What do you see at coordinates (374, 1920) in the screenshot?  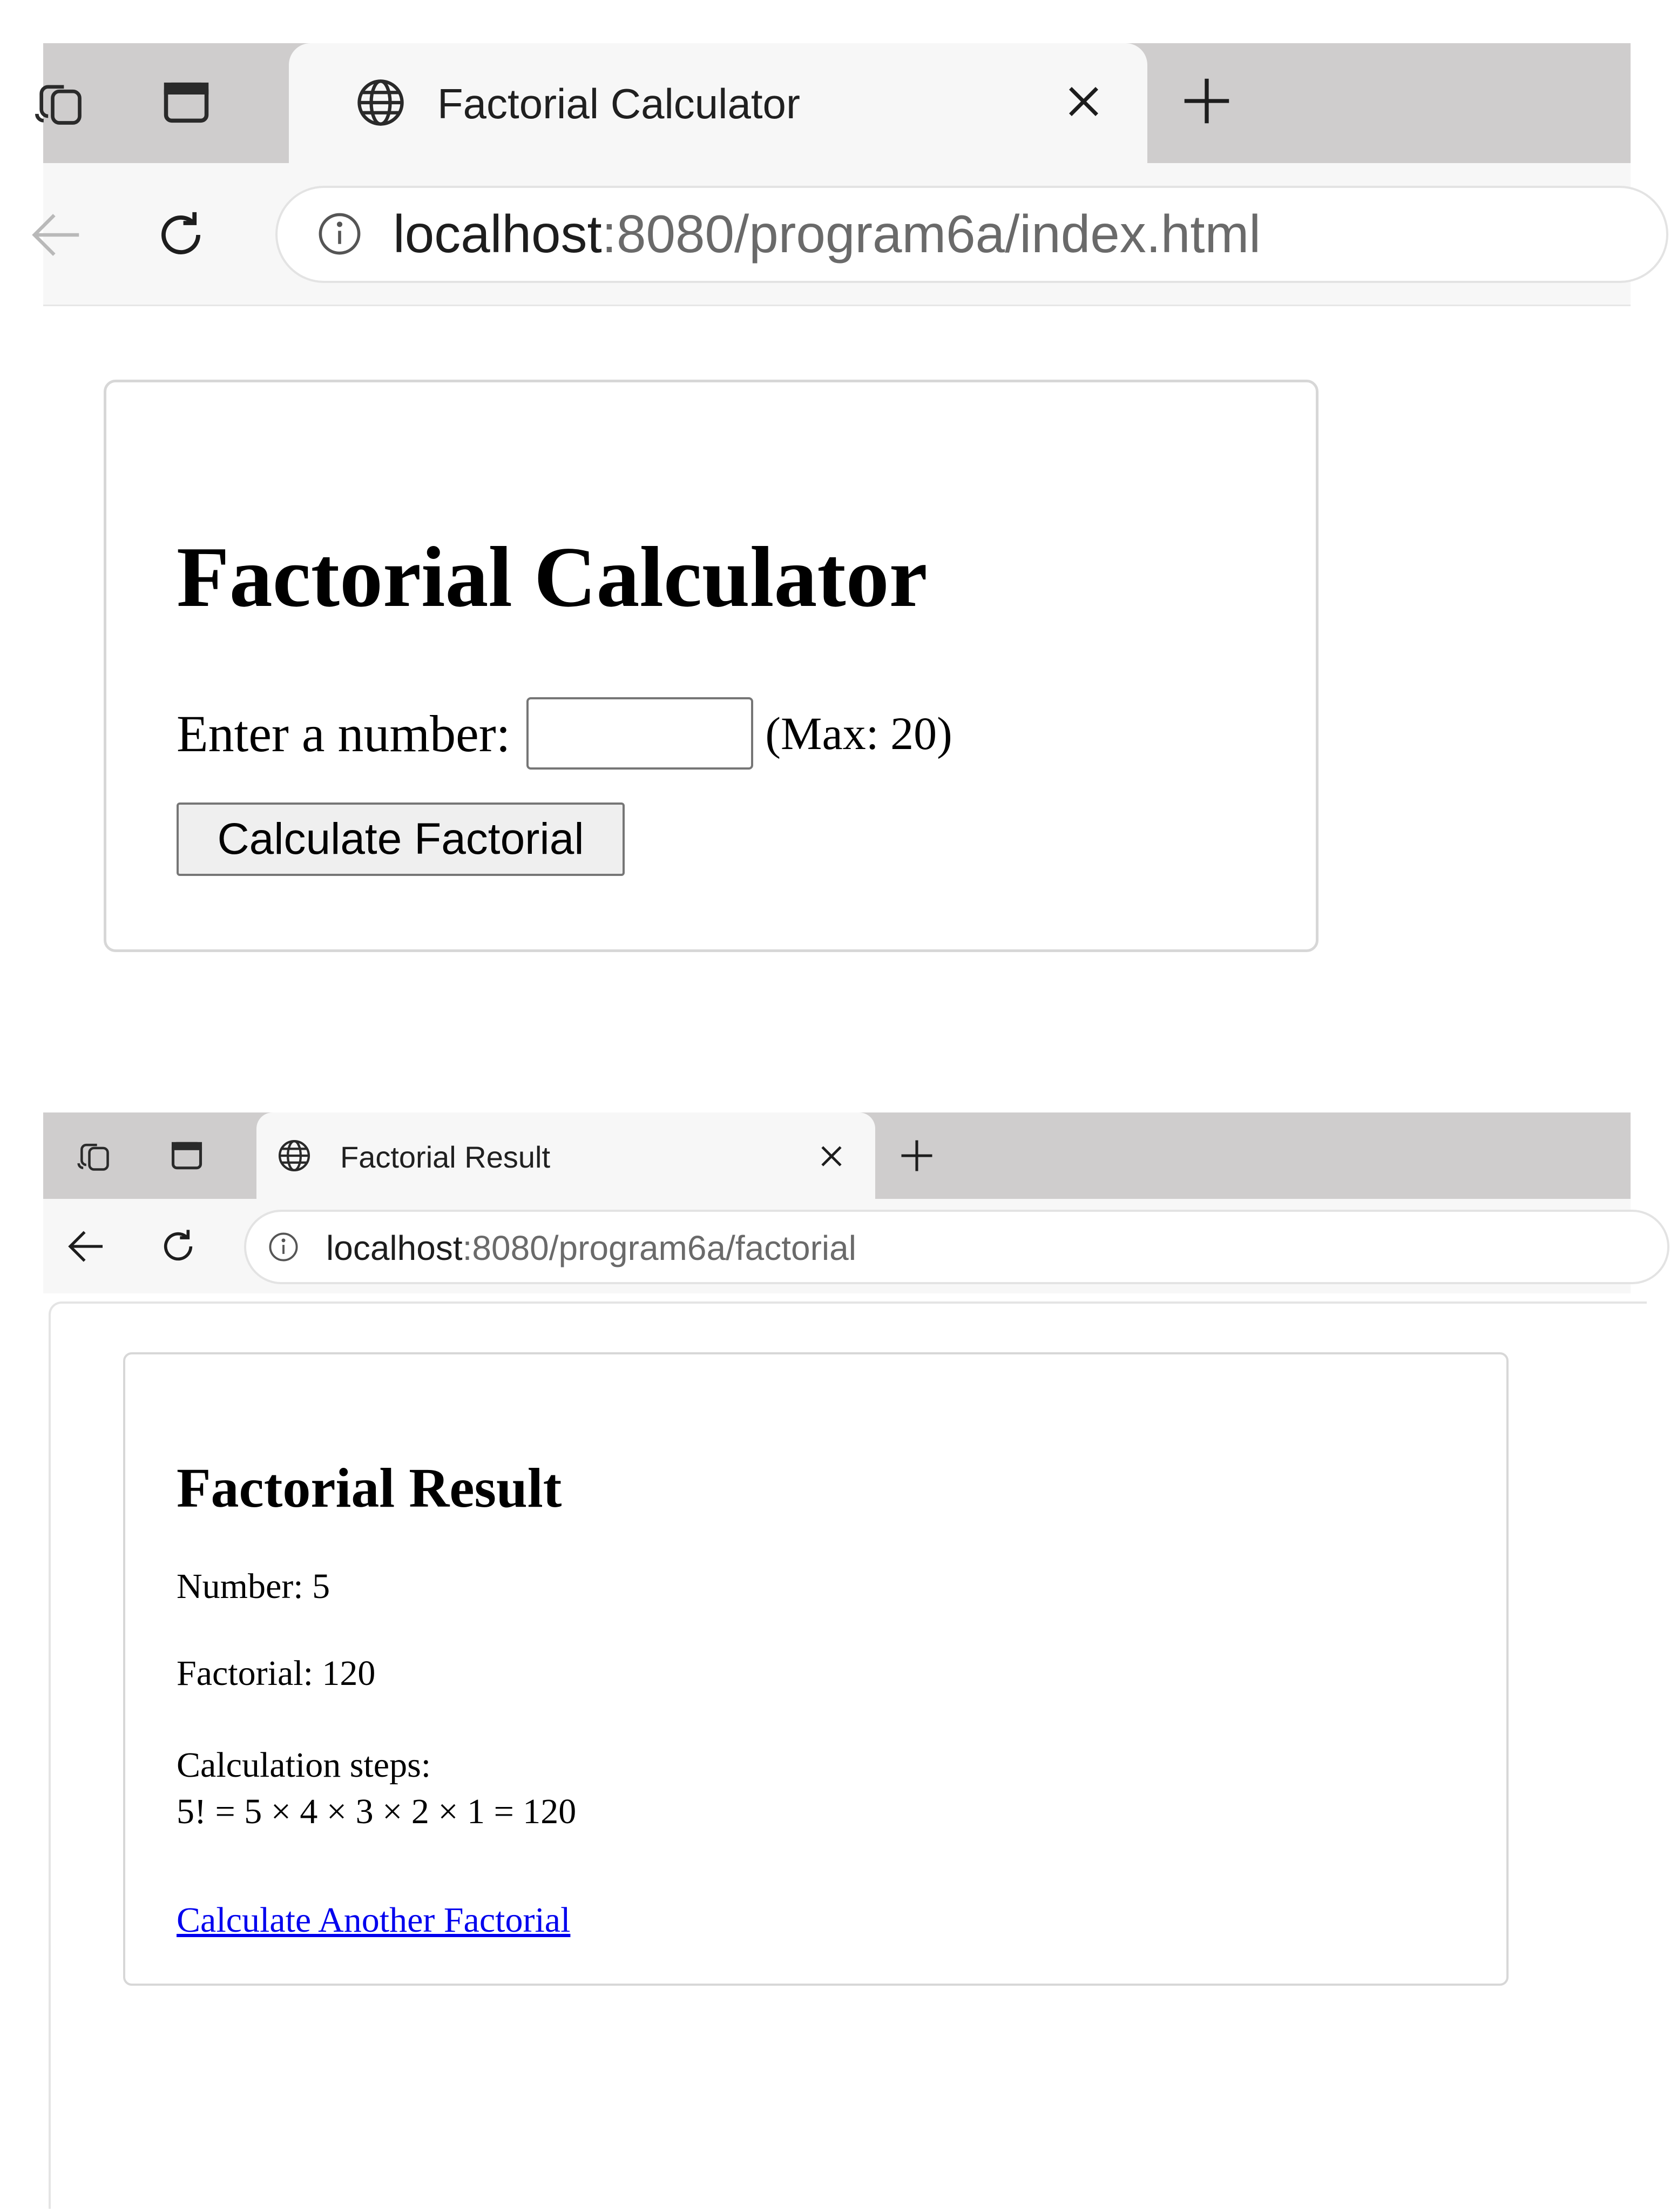 I see `calculate-another-link: Calculate Another Factorial` at bounding box center [374, 1920].